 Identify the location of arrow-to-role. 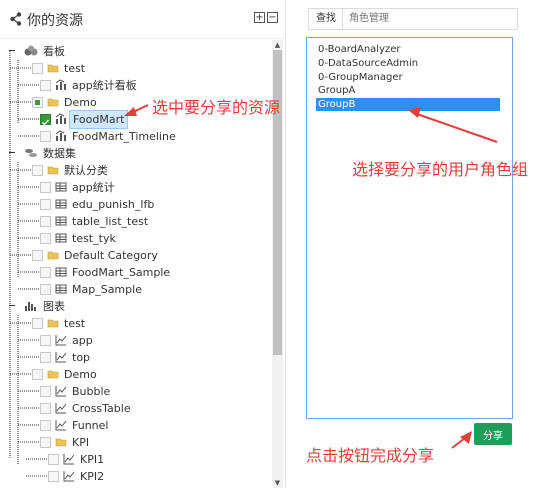
(457, 128).